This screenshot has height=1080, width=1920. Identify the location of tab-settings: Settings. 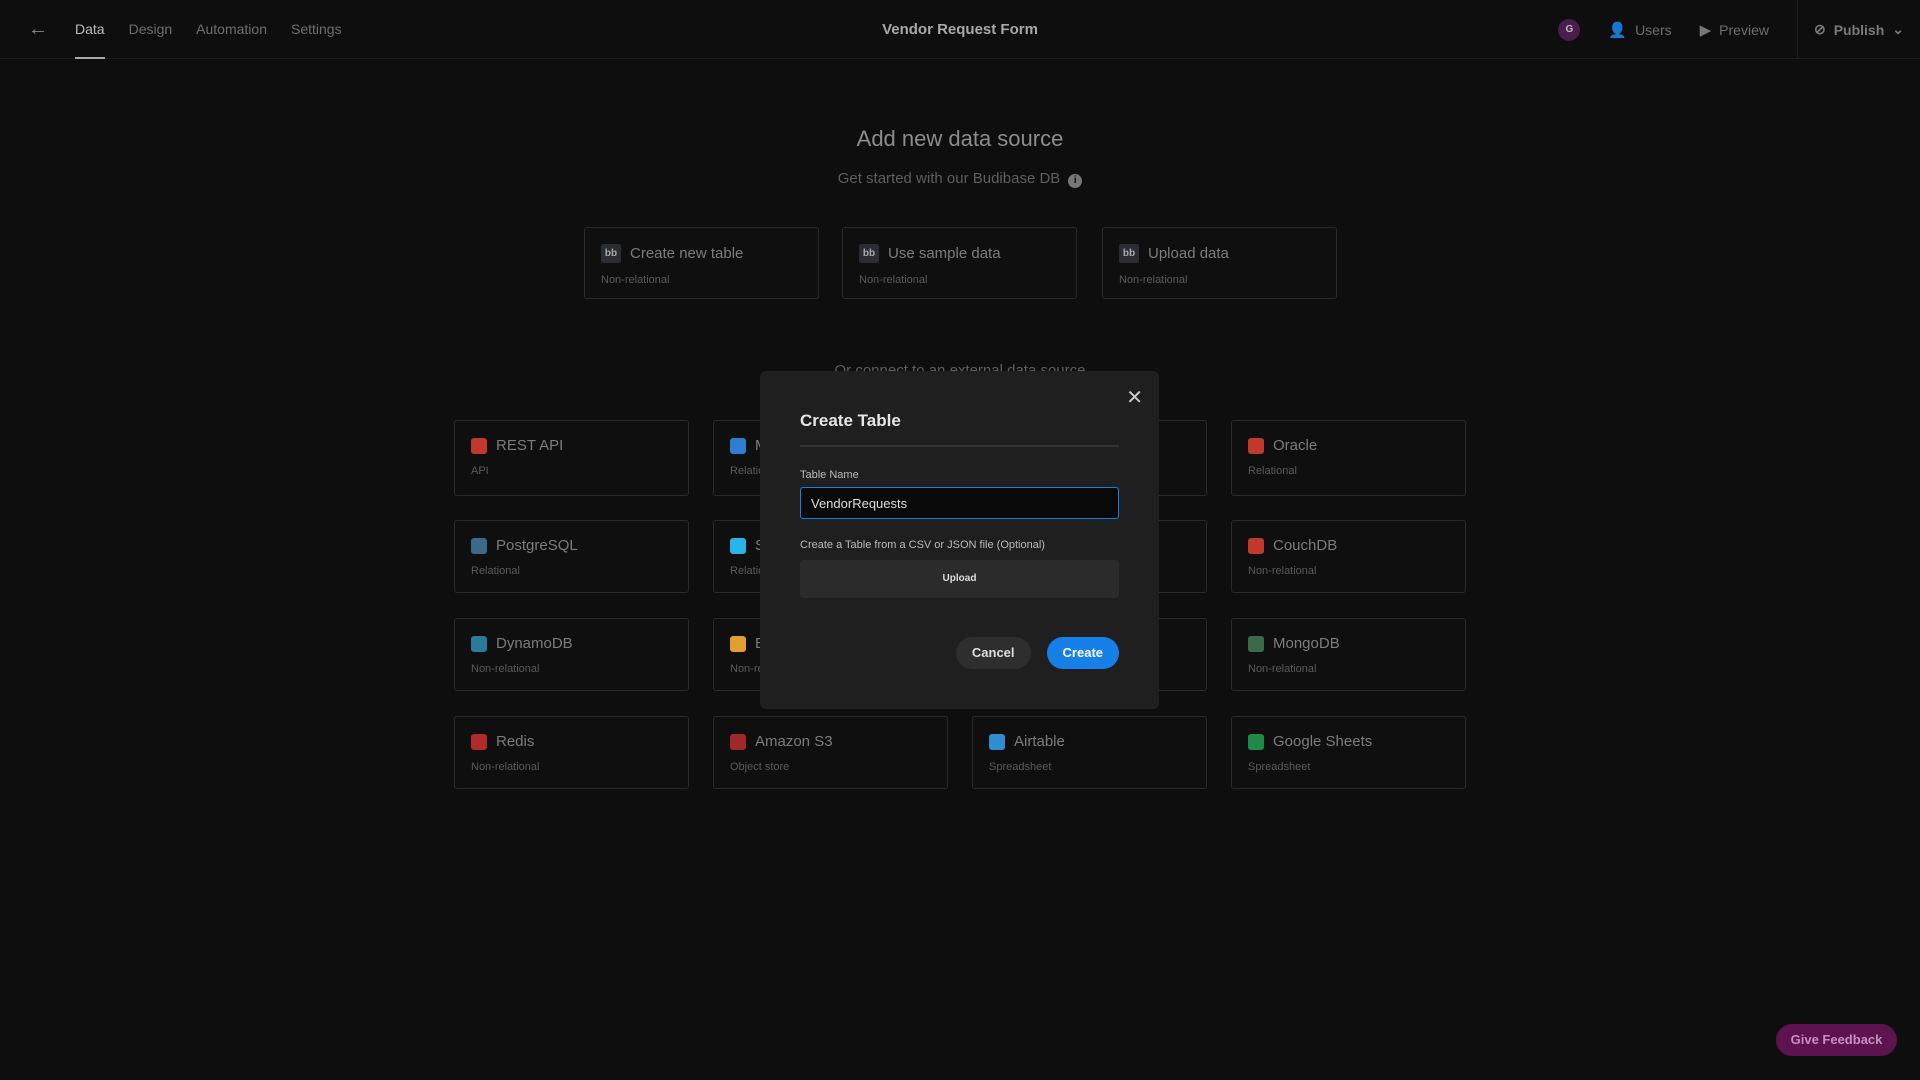
(316, 29).